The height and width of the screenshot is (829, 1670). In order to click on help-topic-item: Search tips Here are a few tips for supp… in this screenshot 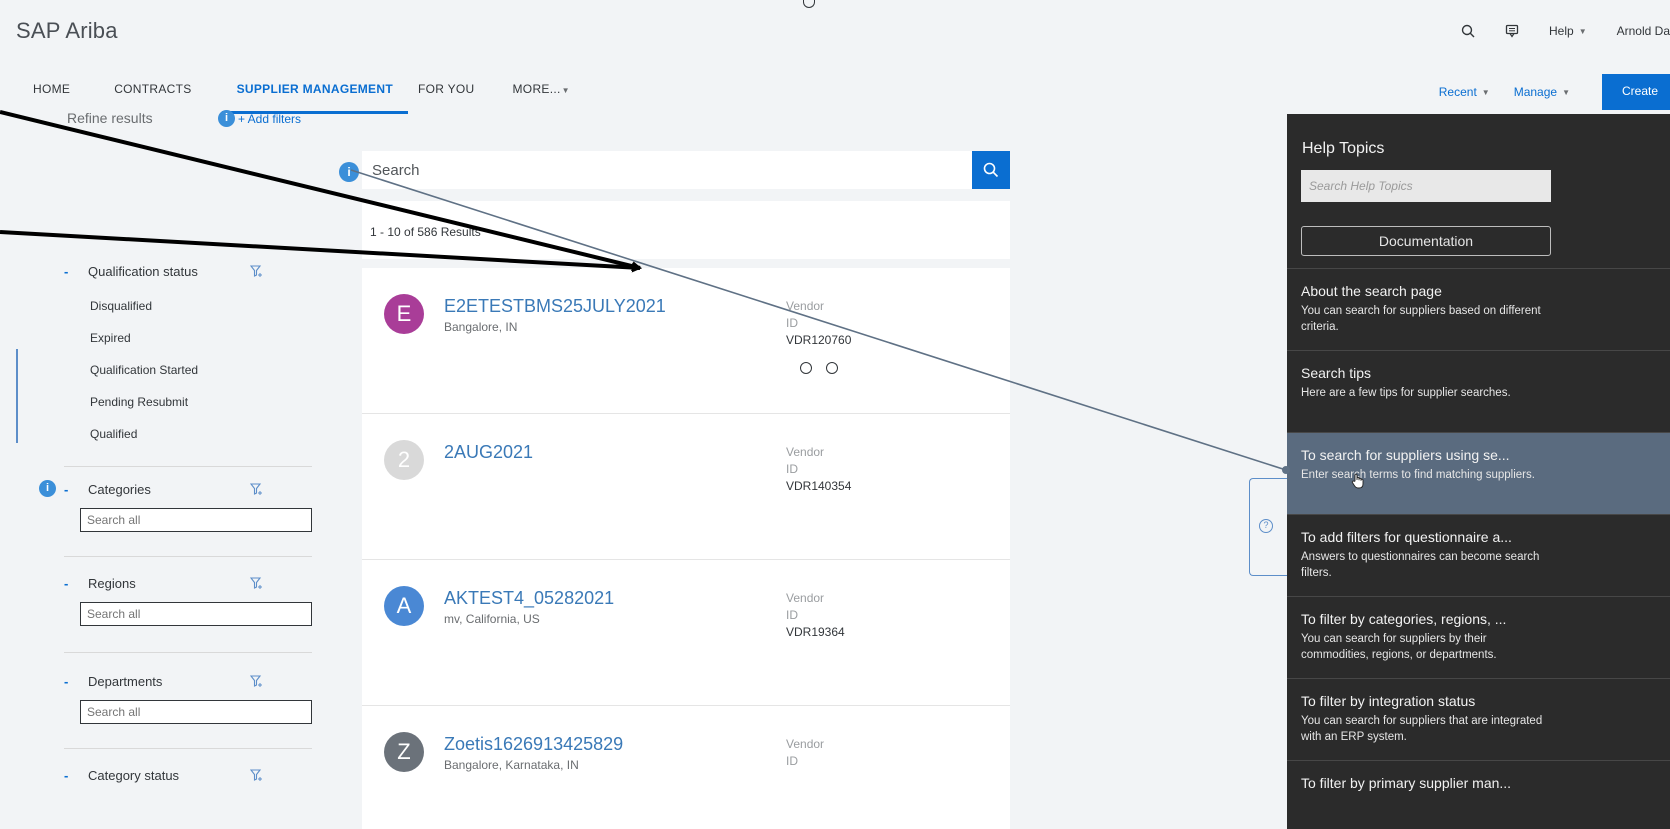, I will do `click(1478, 391)`.